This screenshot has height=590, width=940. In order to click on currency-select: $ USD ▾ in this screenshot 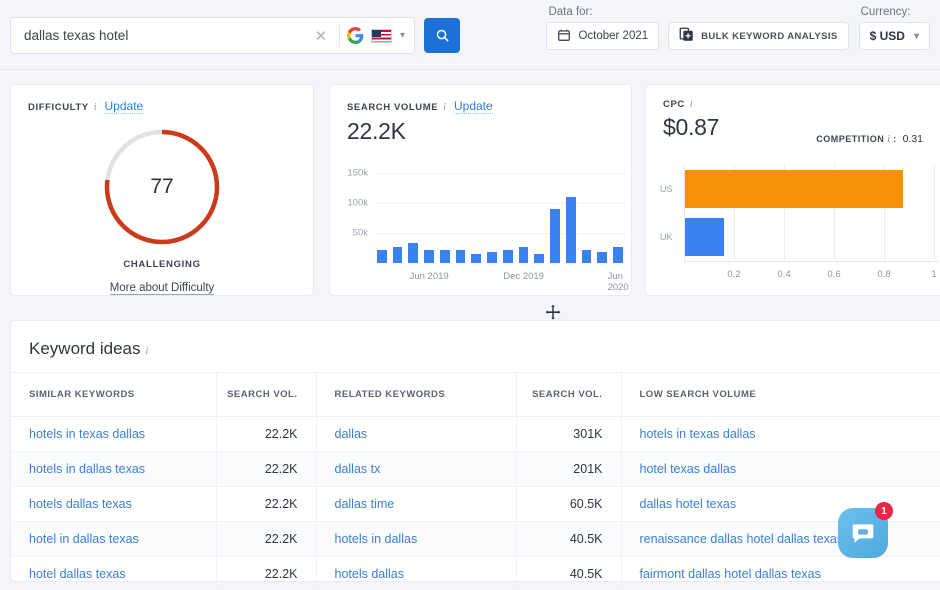, I will do `click(894, 36)`.